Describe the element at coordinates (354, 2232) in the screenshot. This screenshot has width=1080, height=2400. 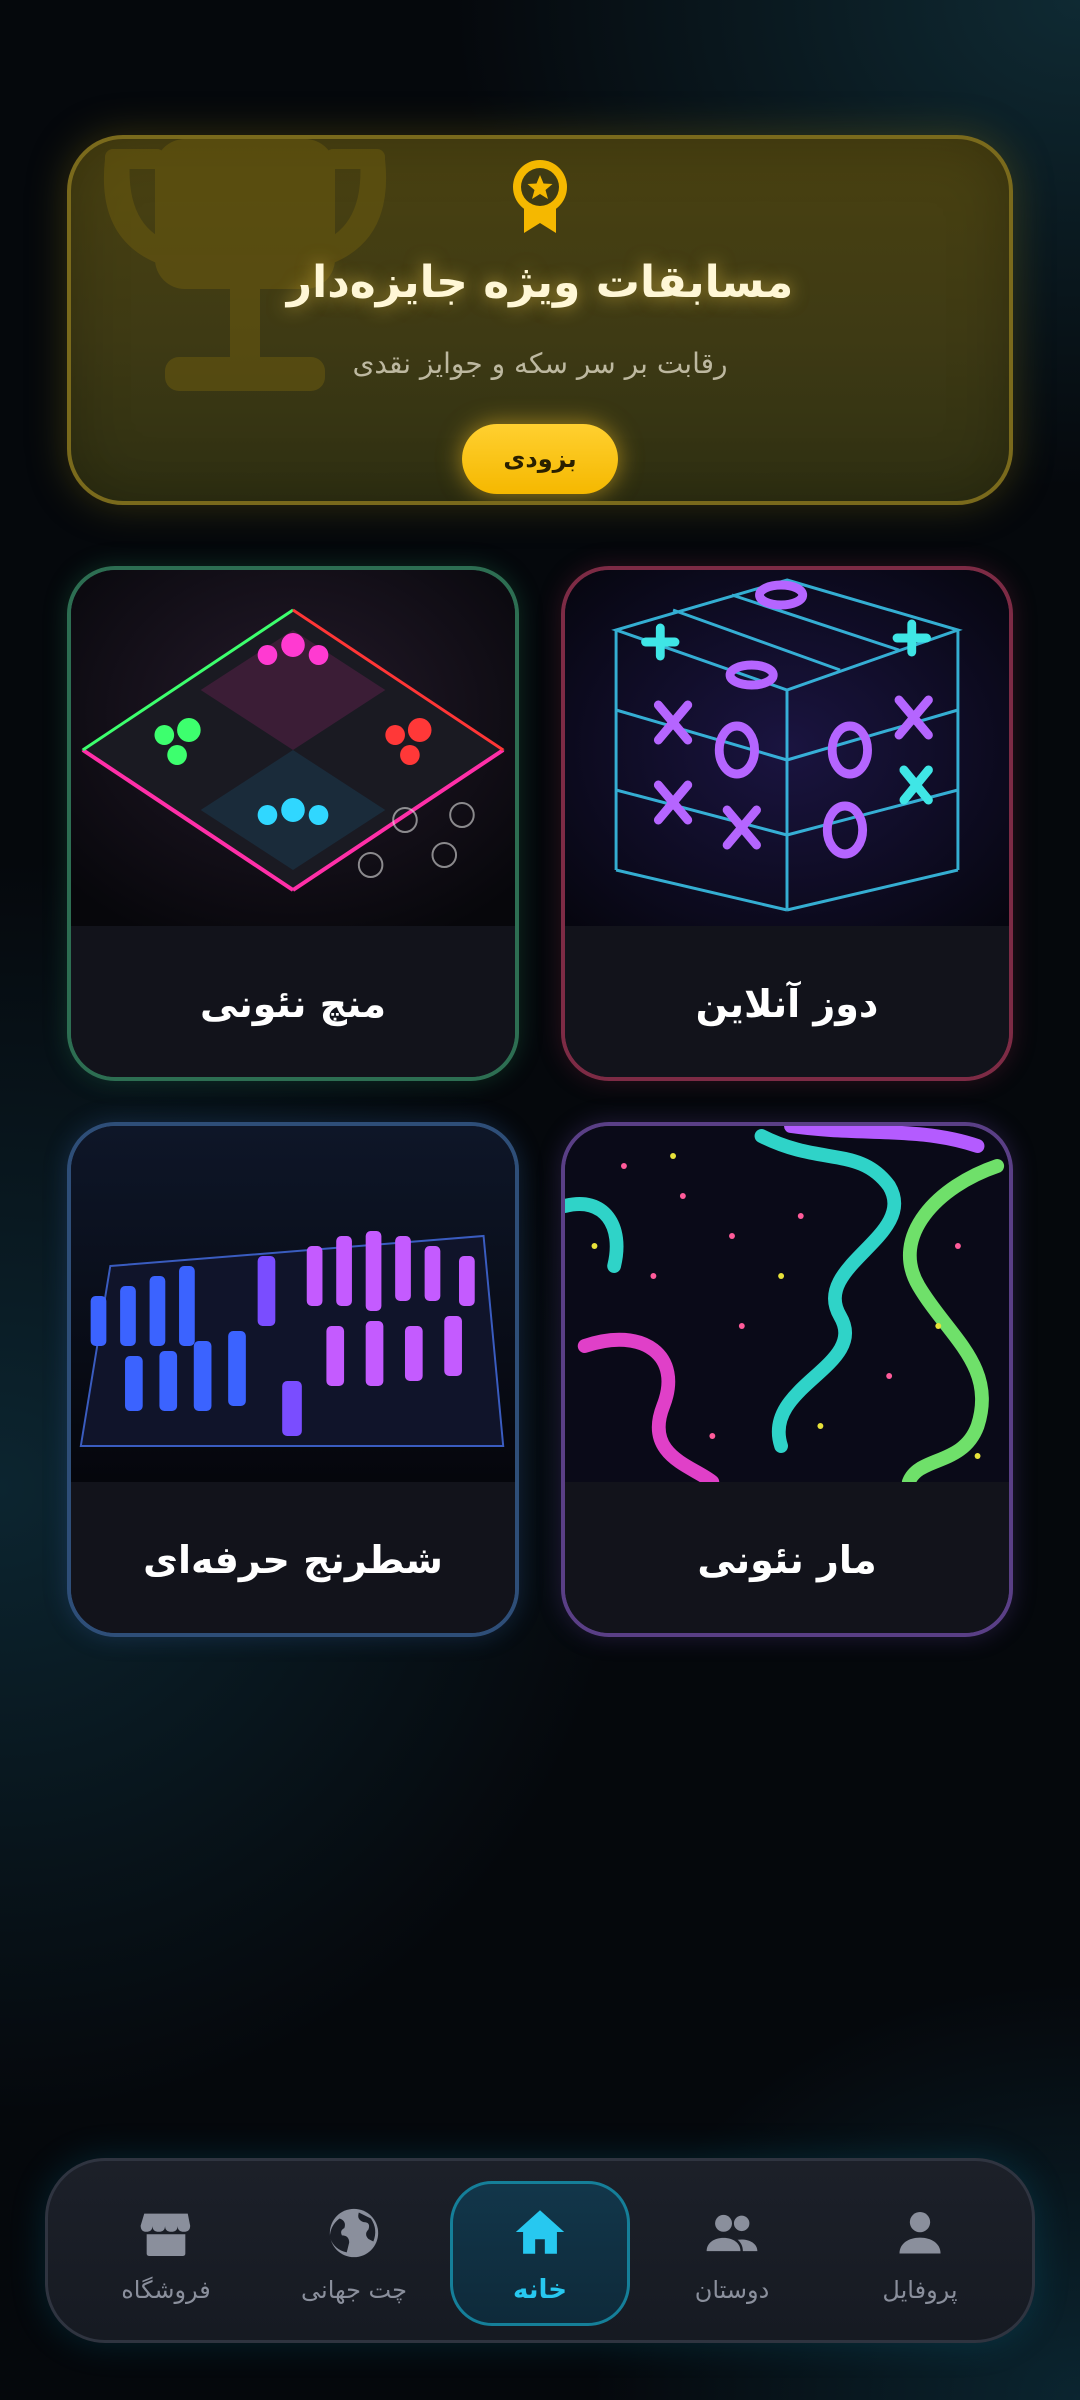
I see `globe-icon` at that location.